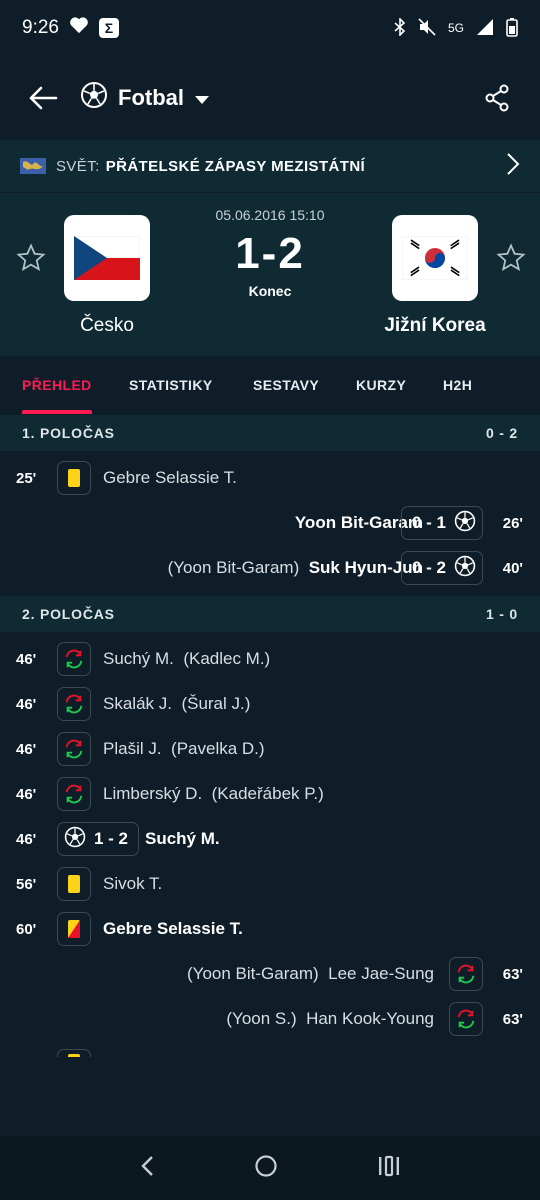 This screenshot has width=540, height=1200. I want to click on next-event-peek, so click(74, 1053).